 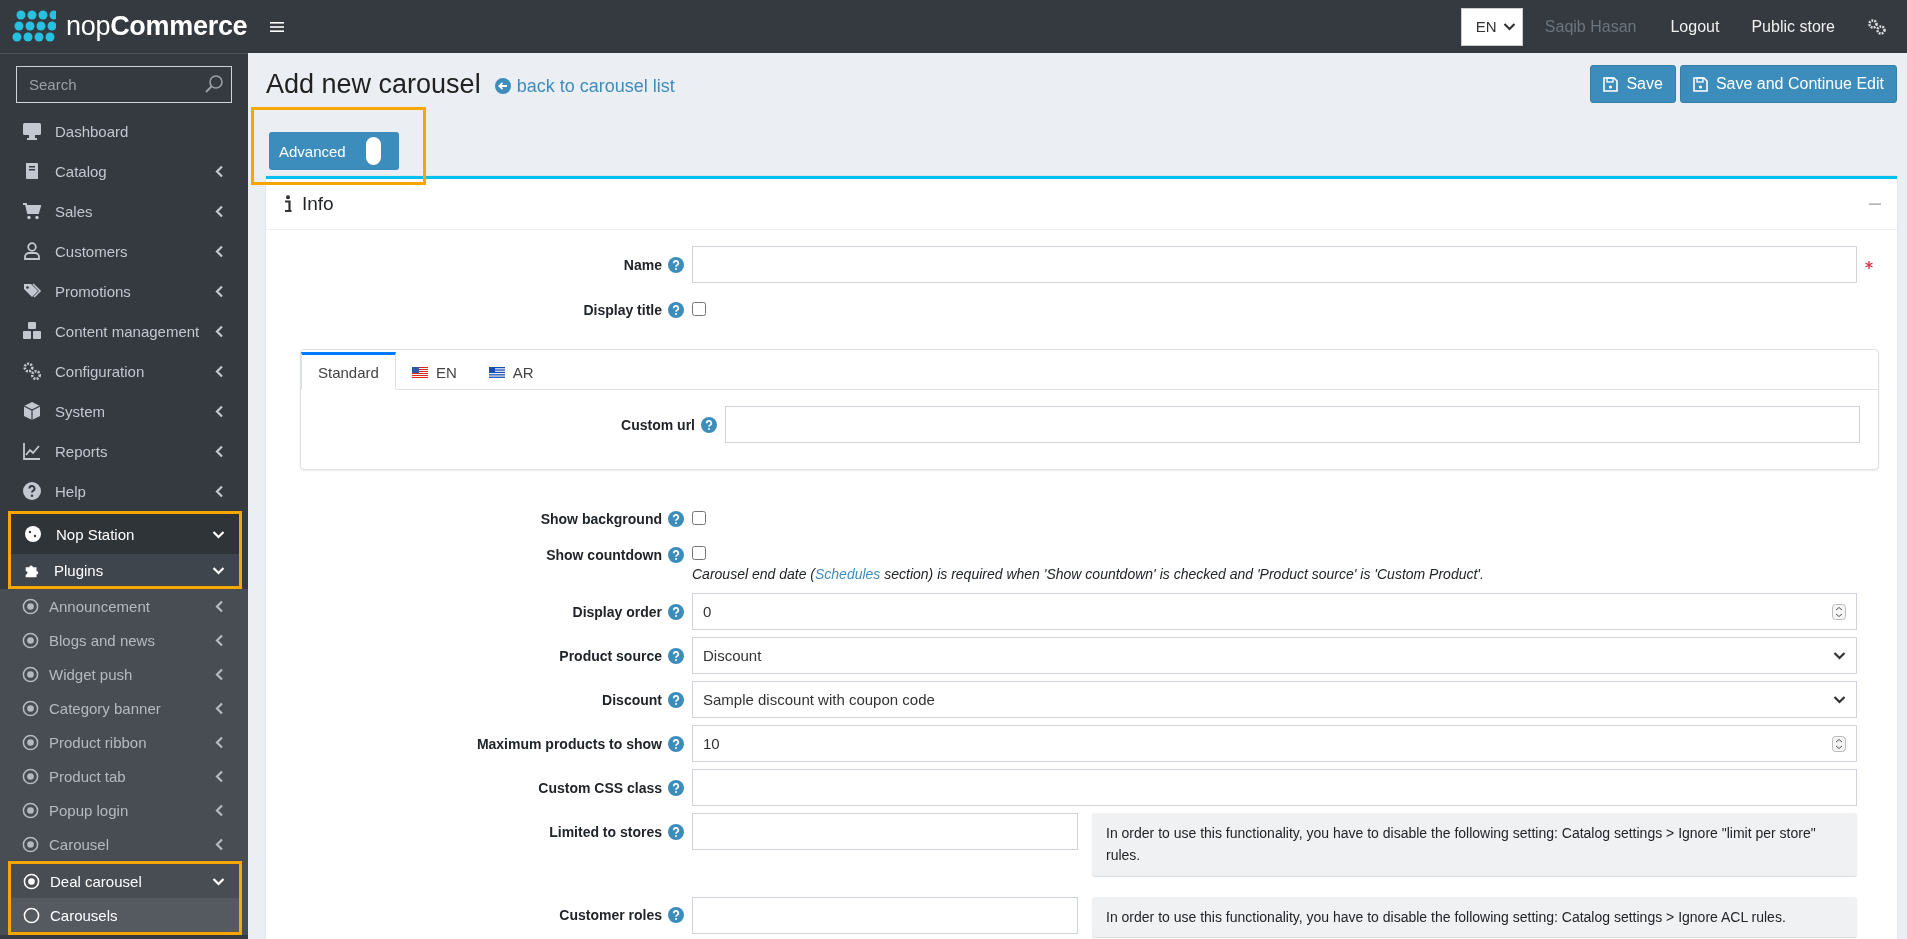 I want to click on language-select: EN, so click(x=1491, y=26).